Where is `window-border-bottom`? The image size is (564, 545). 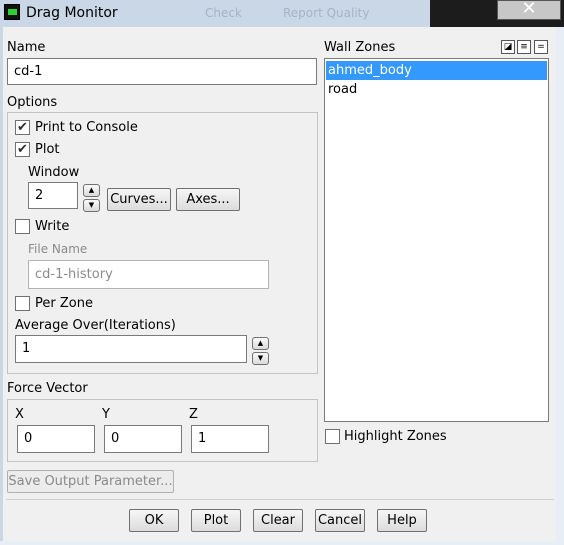
window-border-bottom is located at coordinates (282, 543).